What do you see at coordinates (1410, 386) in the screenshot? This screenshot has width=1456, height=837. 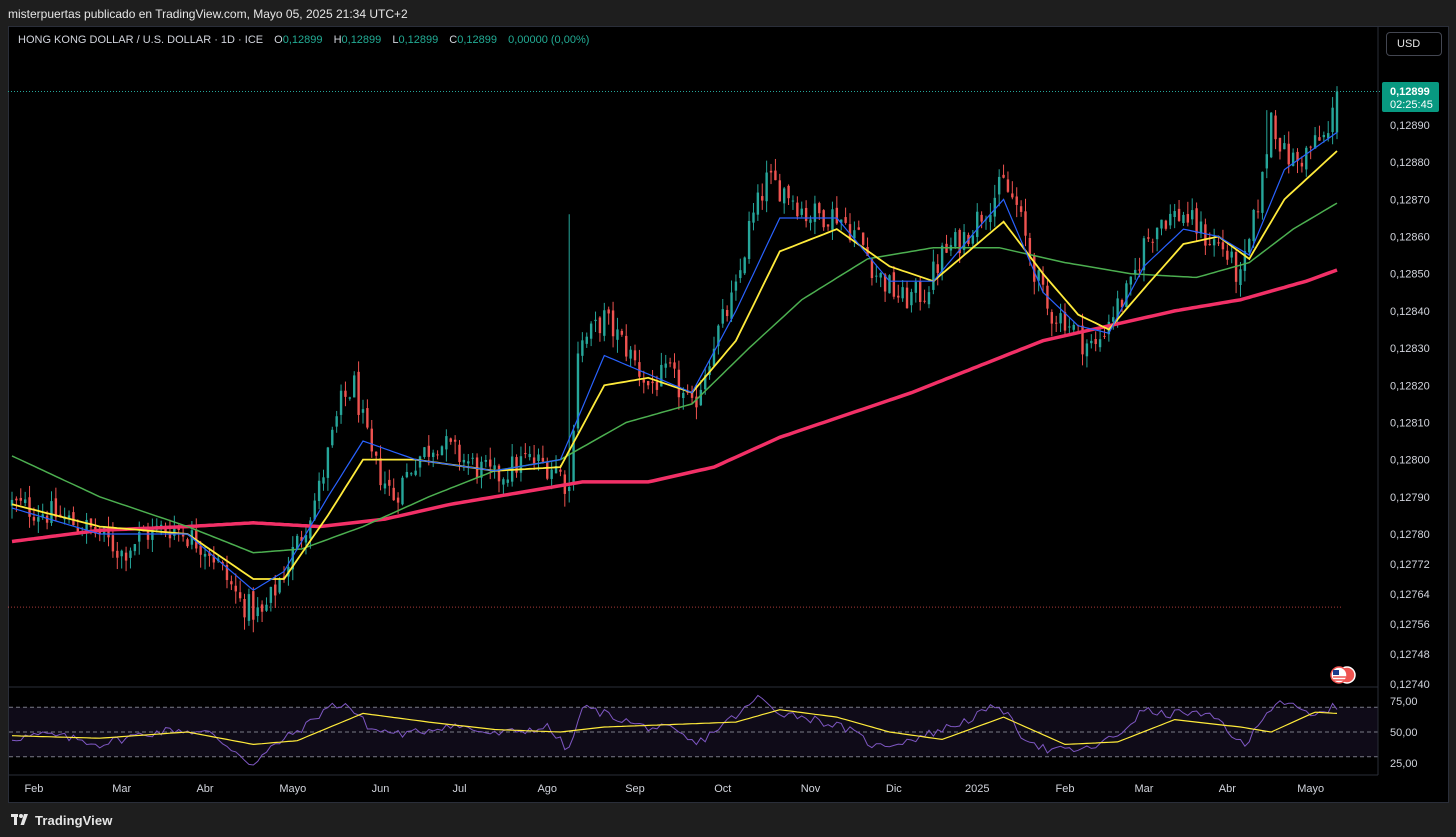 I see `price-tick-label: 0,12820` at bounding box center [1410, 386].